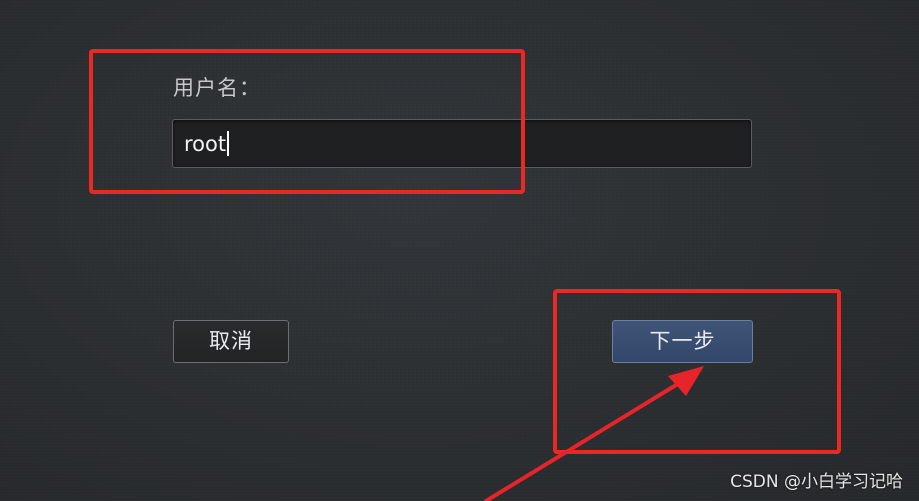 Image resolution: width=919 pixels, height=501 pixels. What do you see at coordinates (697, 371) in the screenshot?
I see `annotation-box-next` at bounding box center [697, 371].